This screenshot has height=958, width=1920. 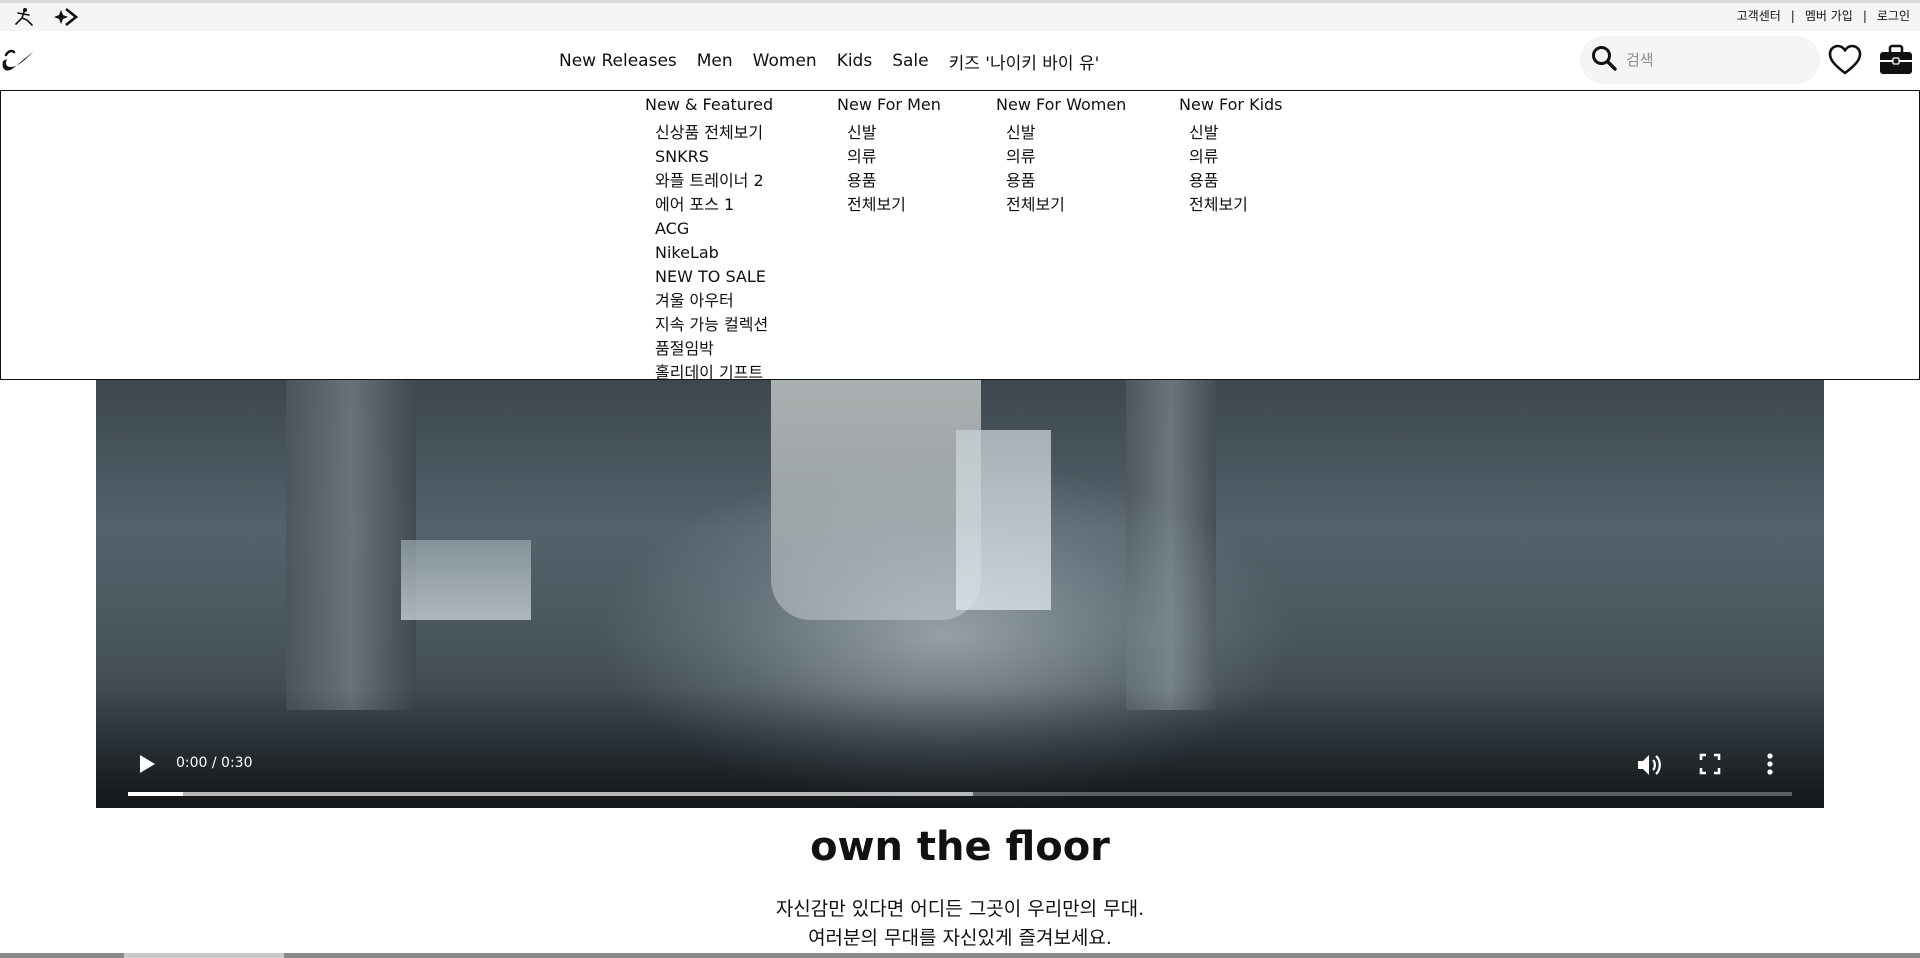 I want to click on join-member-link: 멤버 가입, so click(x=1829, y=15).